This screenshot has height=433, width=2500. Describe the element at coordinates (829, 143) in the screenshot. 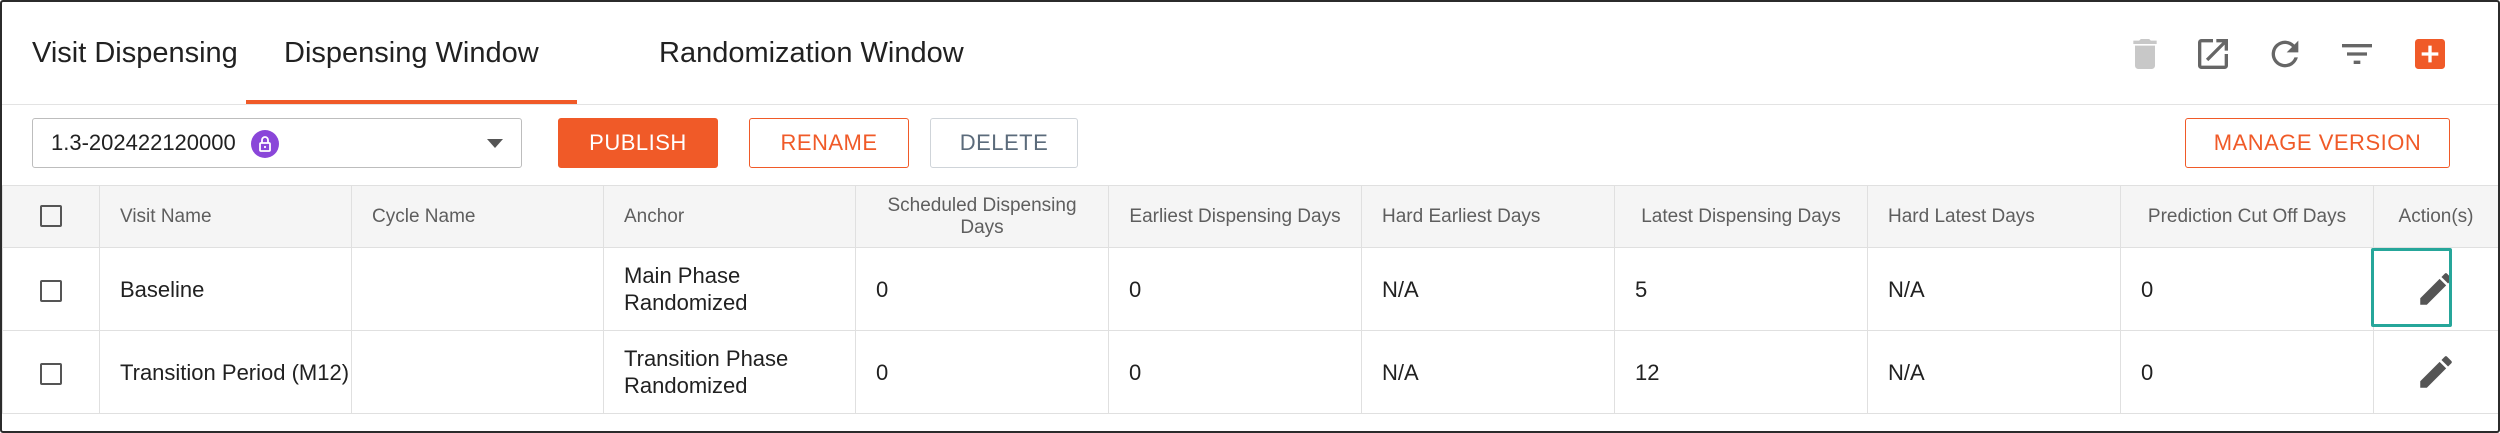

I see `rename-button: RENAME` at that location.